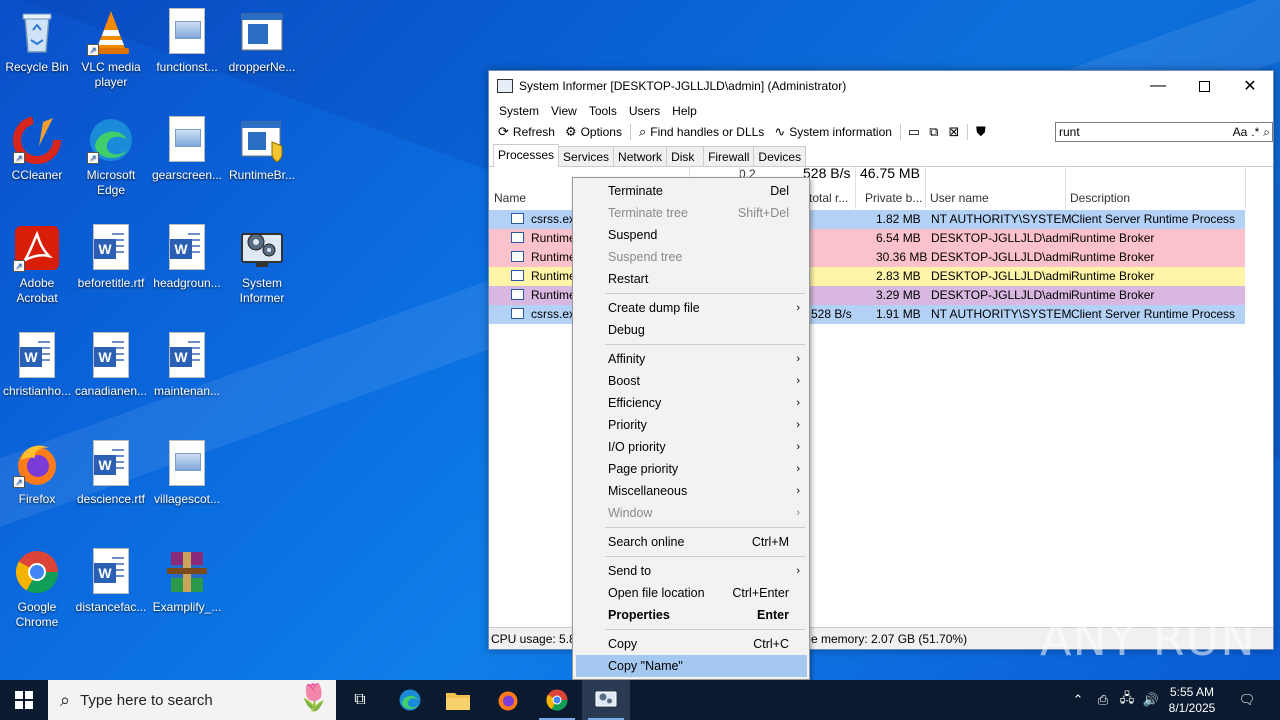 This screenshot has height=720, width=1280. I want to click on shield-icon: ⛊, so click(981, 132).